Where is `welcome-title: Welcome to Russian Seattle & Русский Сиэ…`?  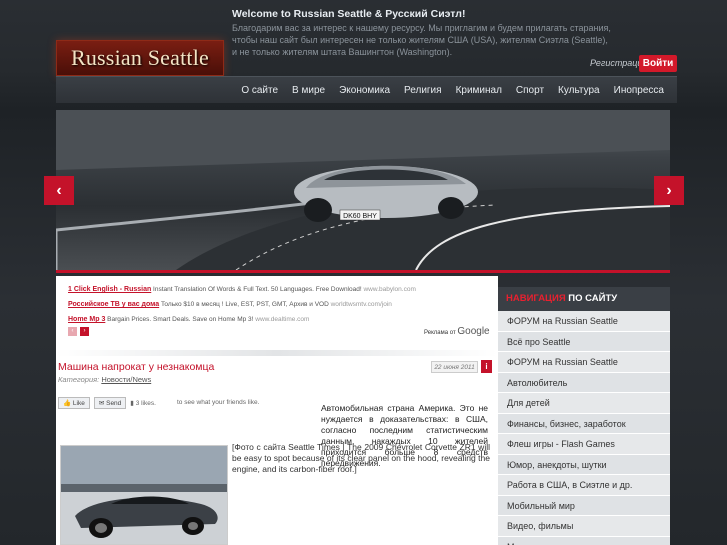
welcome-title: Welcome to Russian Seattle & Русский Сиэ… is located at coordinates (349, 14).